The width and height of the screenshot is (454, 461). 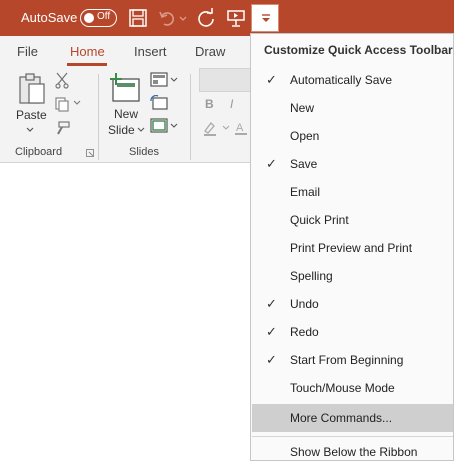 What do you see at coordinates (226, 128) in the screenshot?
I see `highlight-dropdown-icon` at bounding box center [226, 128].